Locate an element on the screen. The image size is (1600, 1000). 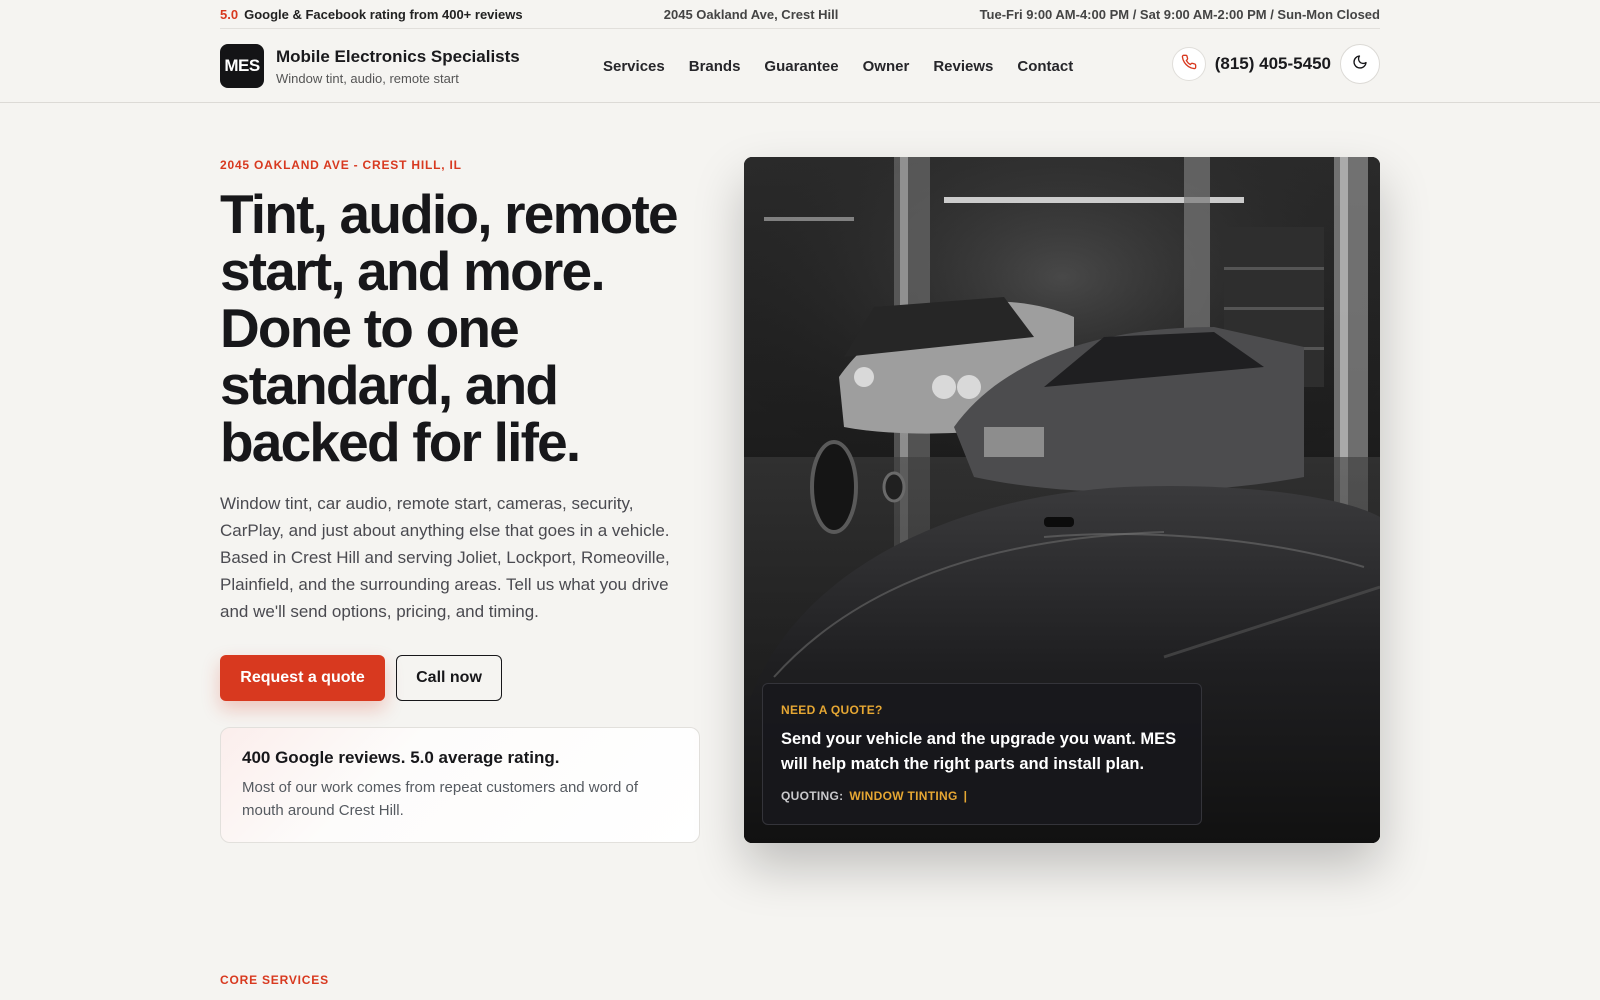
quote-card-eyebrow: NEED A QUOTE? is located at coordinates (832, 710).